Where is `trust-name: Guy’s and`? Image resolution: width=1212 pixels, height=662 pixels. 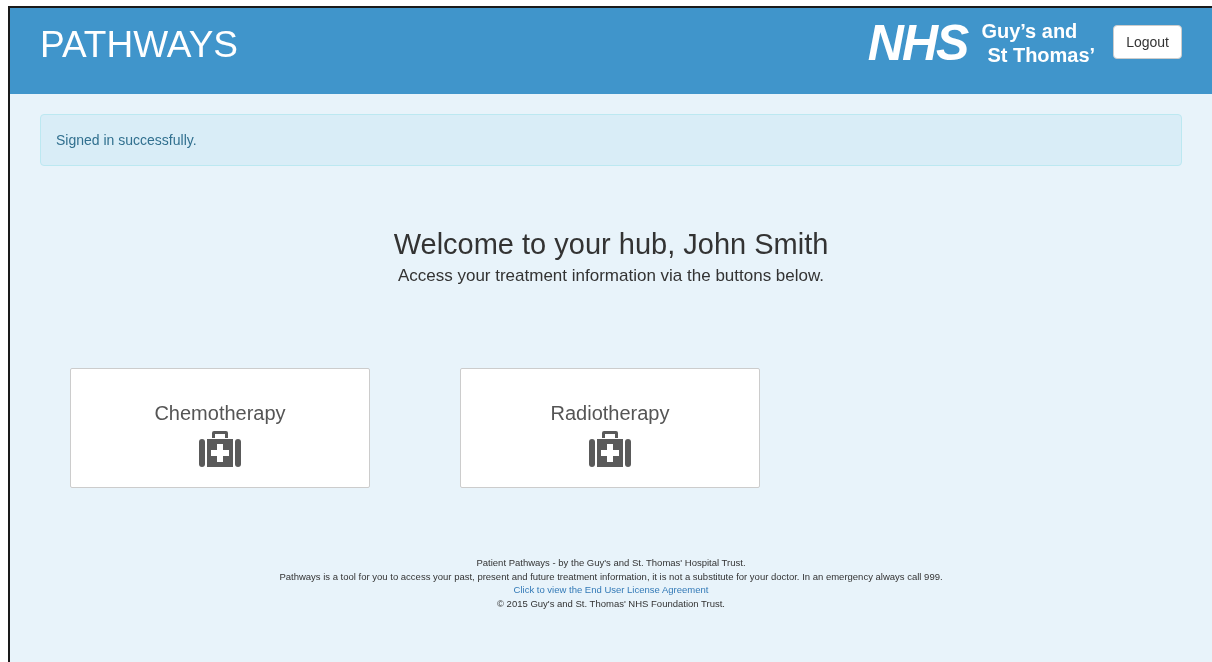
trust-name: Guy’s and is located at coordinates (1030, 31).